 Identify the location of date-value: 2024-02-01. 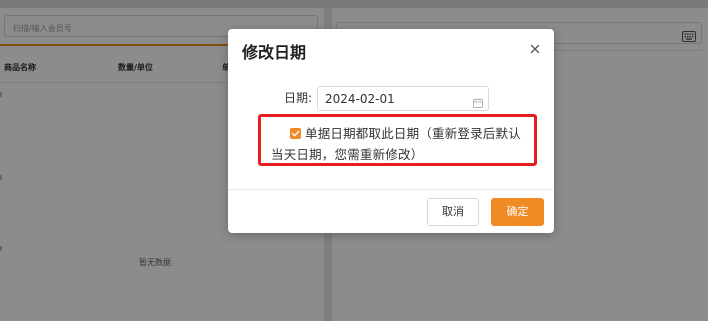
(360, 99).